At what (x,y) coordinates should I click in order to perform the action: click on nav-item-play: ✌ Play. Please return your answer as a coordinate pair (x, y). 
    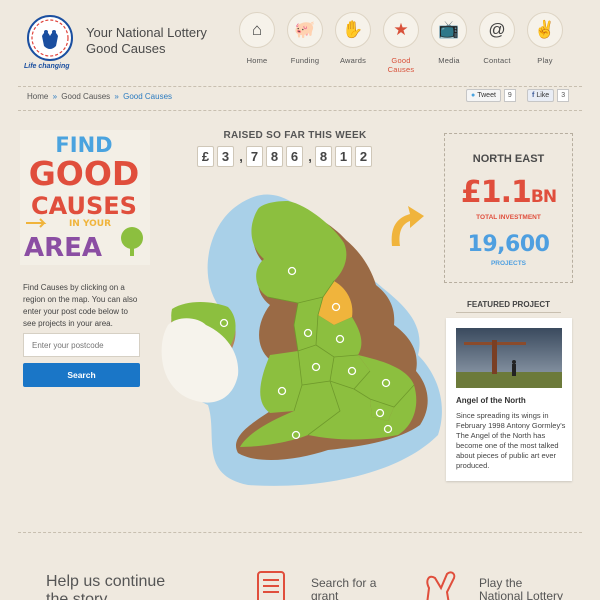
    Looking at the image, I should click on (545, 42).